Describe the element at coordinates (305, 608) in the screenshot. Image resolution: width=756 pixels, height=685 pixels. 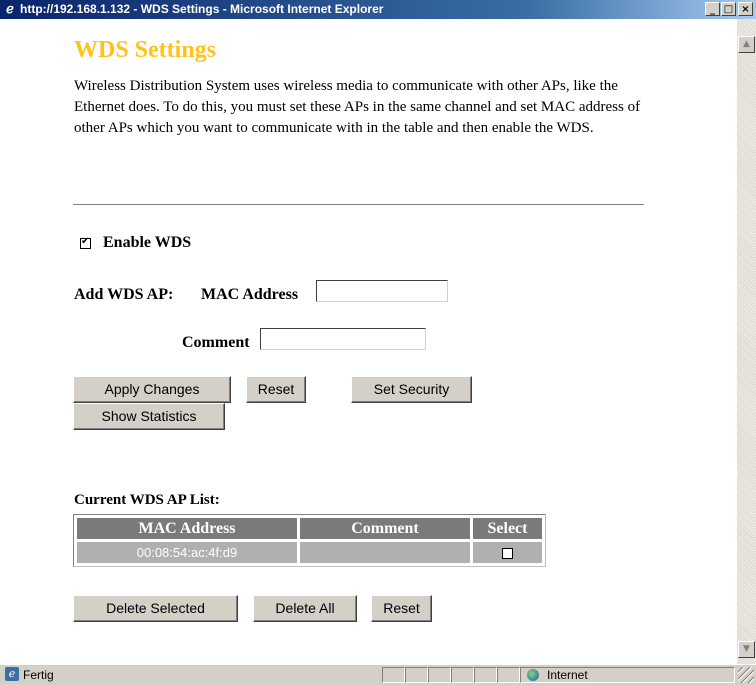
I see `delete-all-button: Delete All` at that location.